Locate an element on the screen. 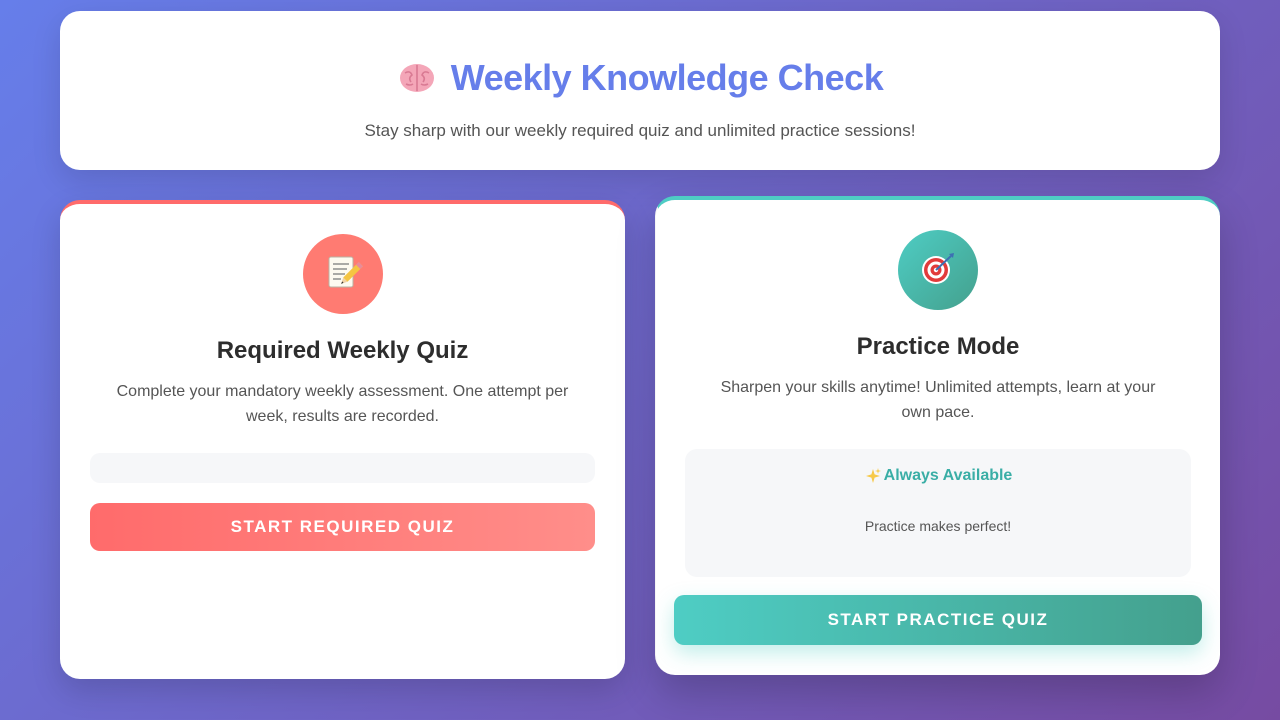 The image size is (1280, 720). required-quiz-title: Required Weekly Quiz is located at coordinates (342, 350).